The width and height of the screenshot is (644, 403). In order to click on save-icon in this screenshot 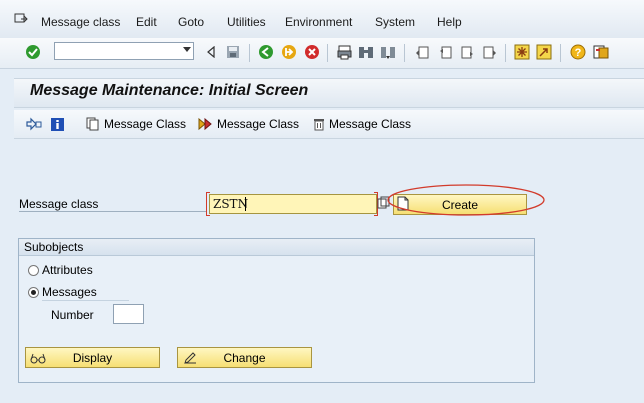, I will do `click(233, 52)`.